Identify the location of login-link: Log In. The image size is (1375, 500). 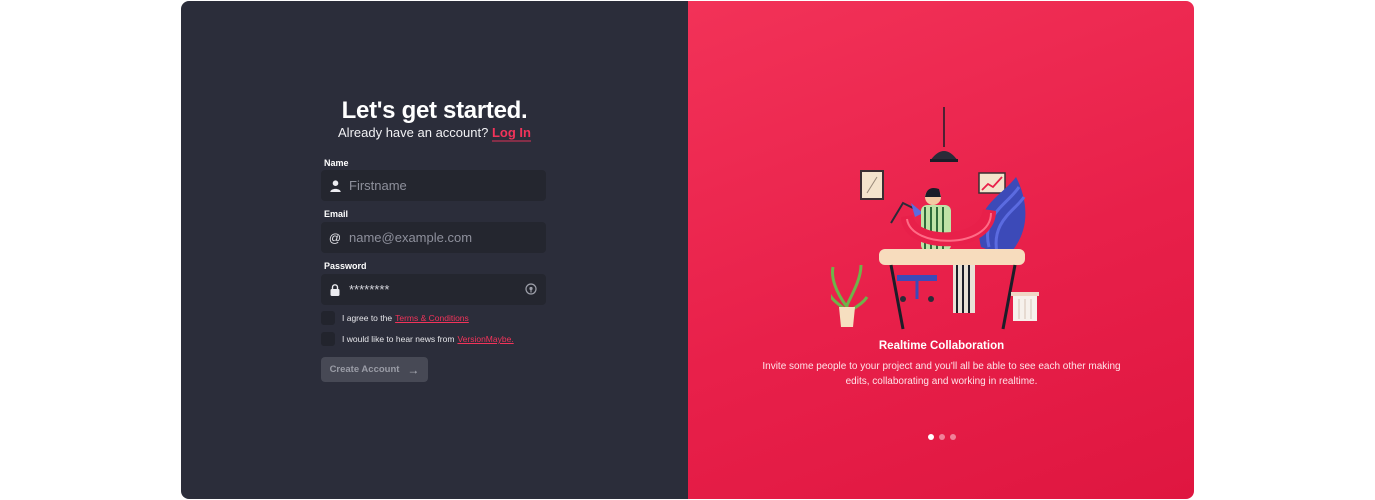
(511, 133).